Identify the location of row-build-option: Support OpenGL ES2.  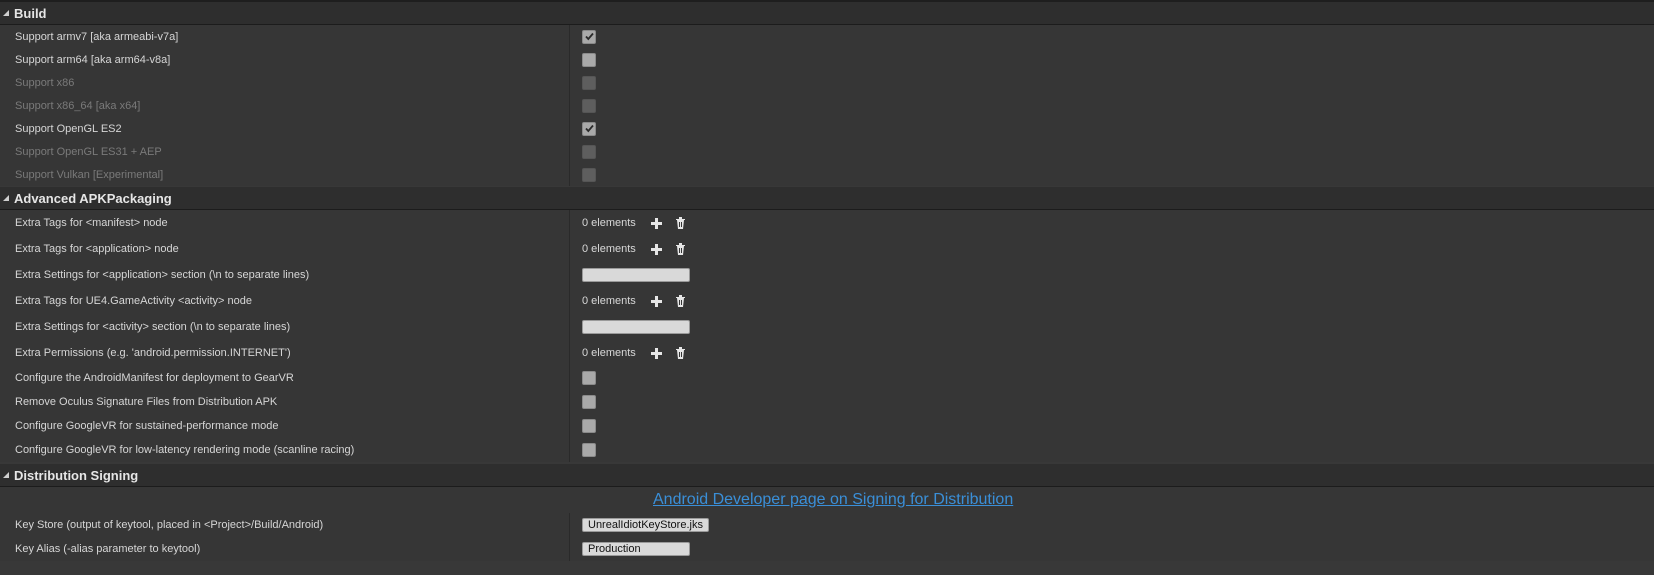
(827, 128).